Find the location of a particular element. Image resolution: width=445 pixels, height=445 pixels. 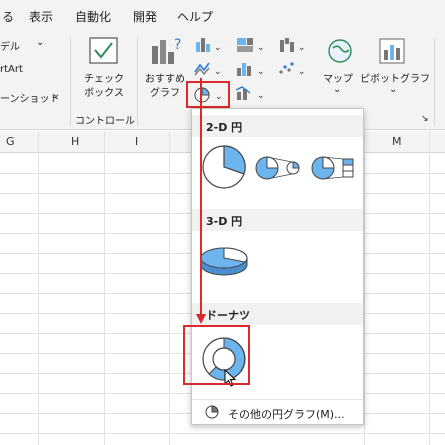

donut-highlight is located at coordinates (216, 355).